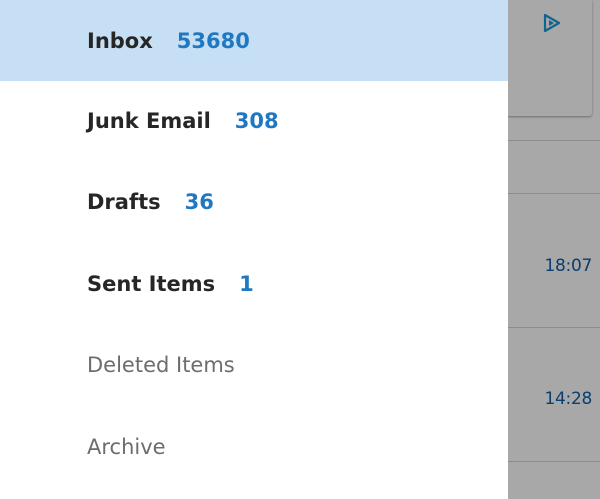 The width and height of the screenshot is (600, 499). What do you see at coordinates (254, 201) in the screenshot?
I see `folder-item-drafts: Drafts 36` at bounding box center [254, 201].